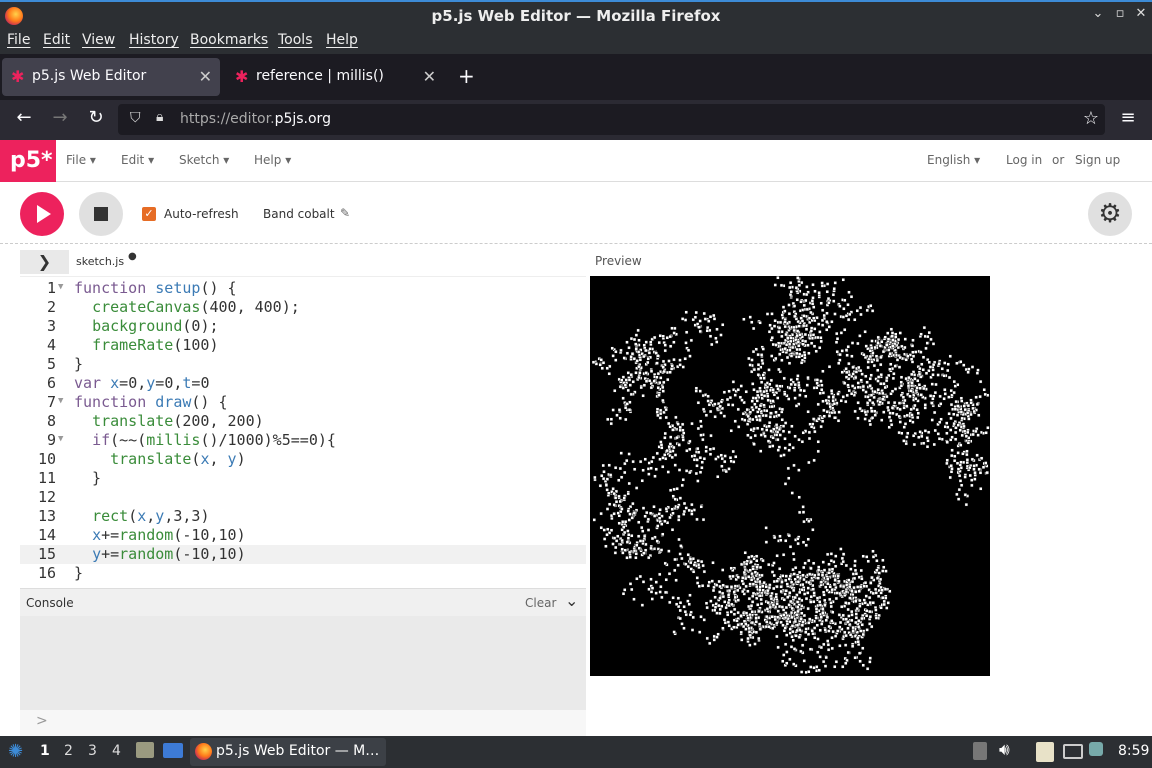  Describe the element at coordinates (46, 516) in the screenshot. I see `line-number: 13` at that location.